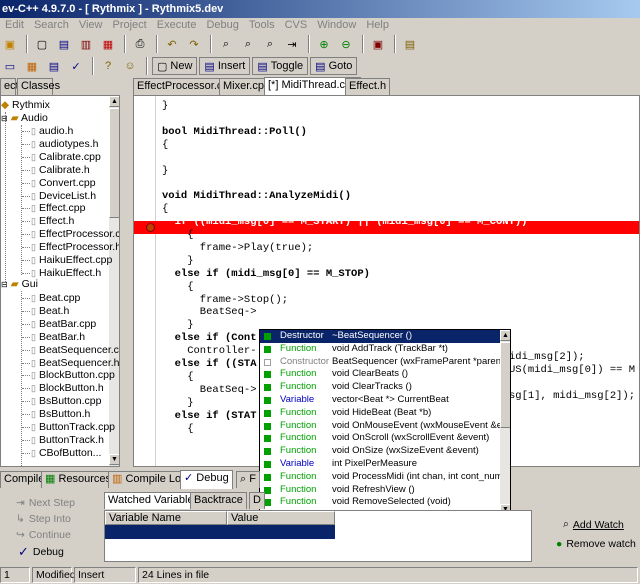  What do you see at coordinates (58, 337) in the screenshot?
I see `tree-file: ▯ BeatBar.h` at bounding box center [58, 337].